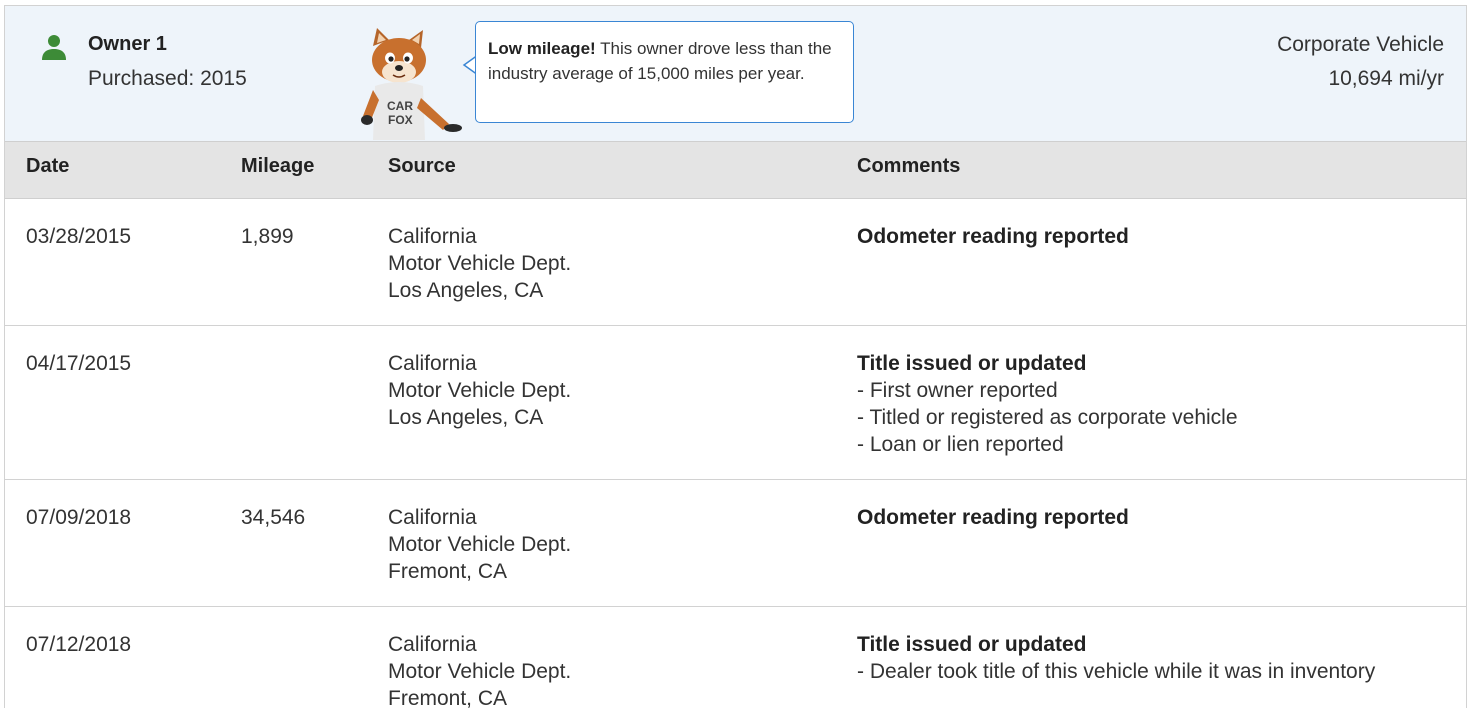  I want to click on row-mileage: 1,899, so click(267, 236).